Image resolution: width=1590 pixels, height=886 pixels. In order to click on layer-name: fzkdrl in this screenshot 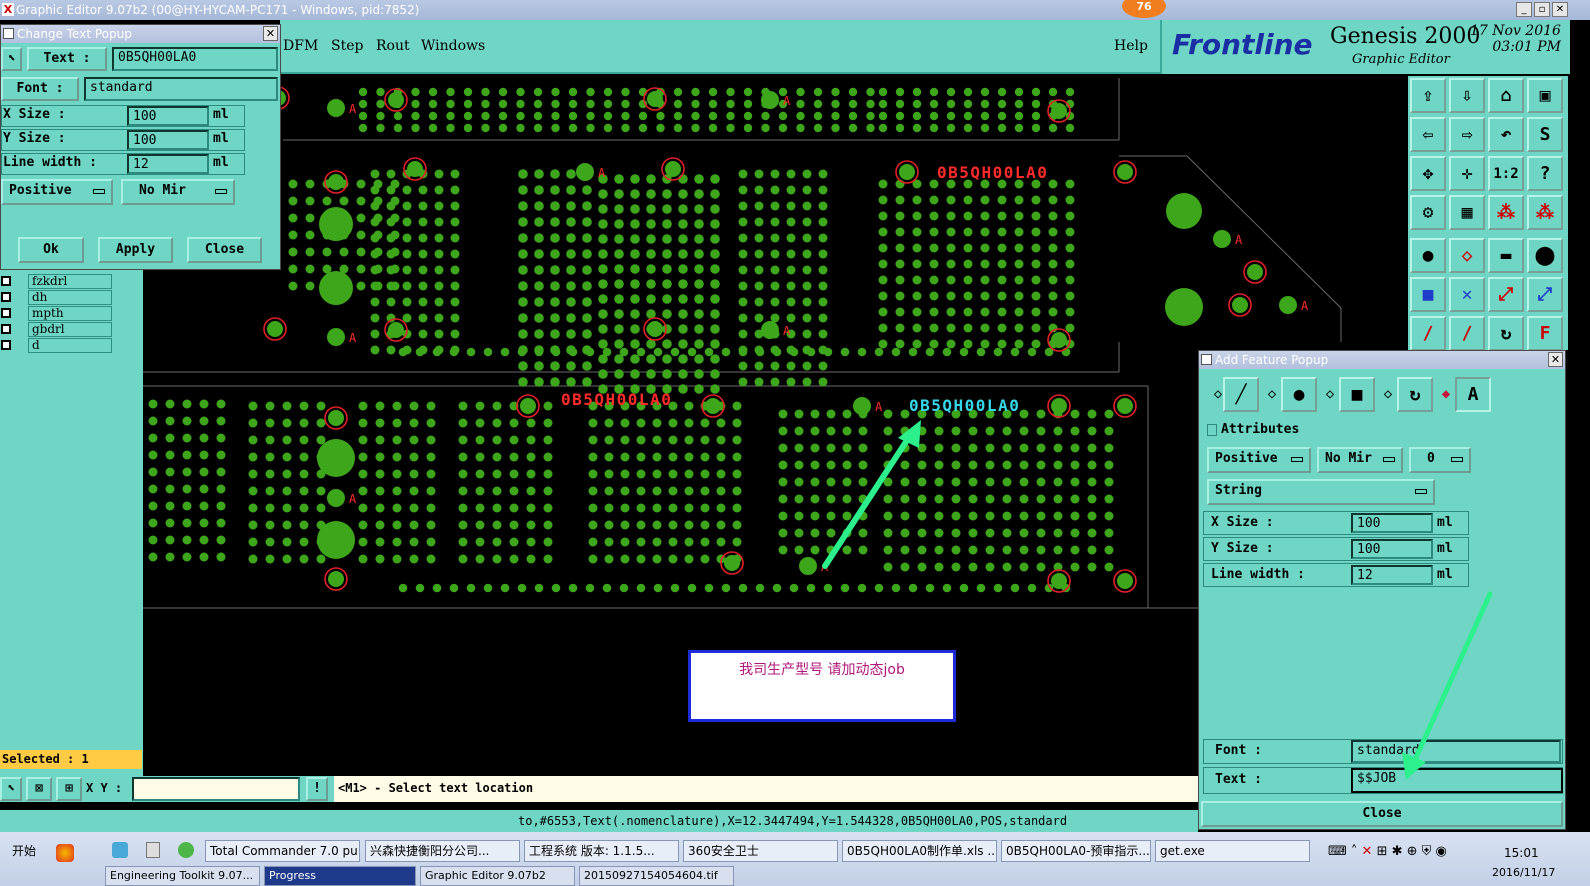, I will do `click(70, 281)`.